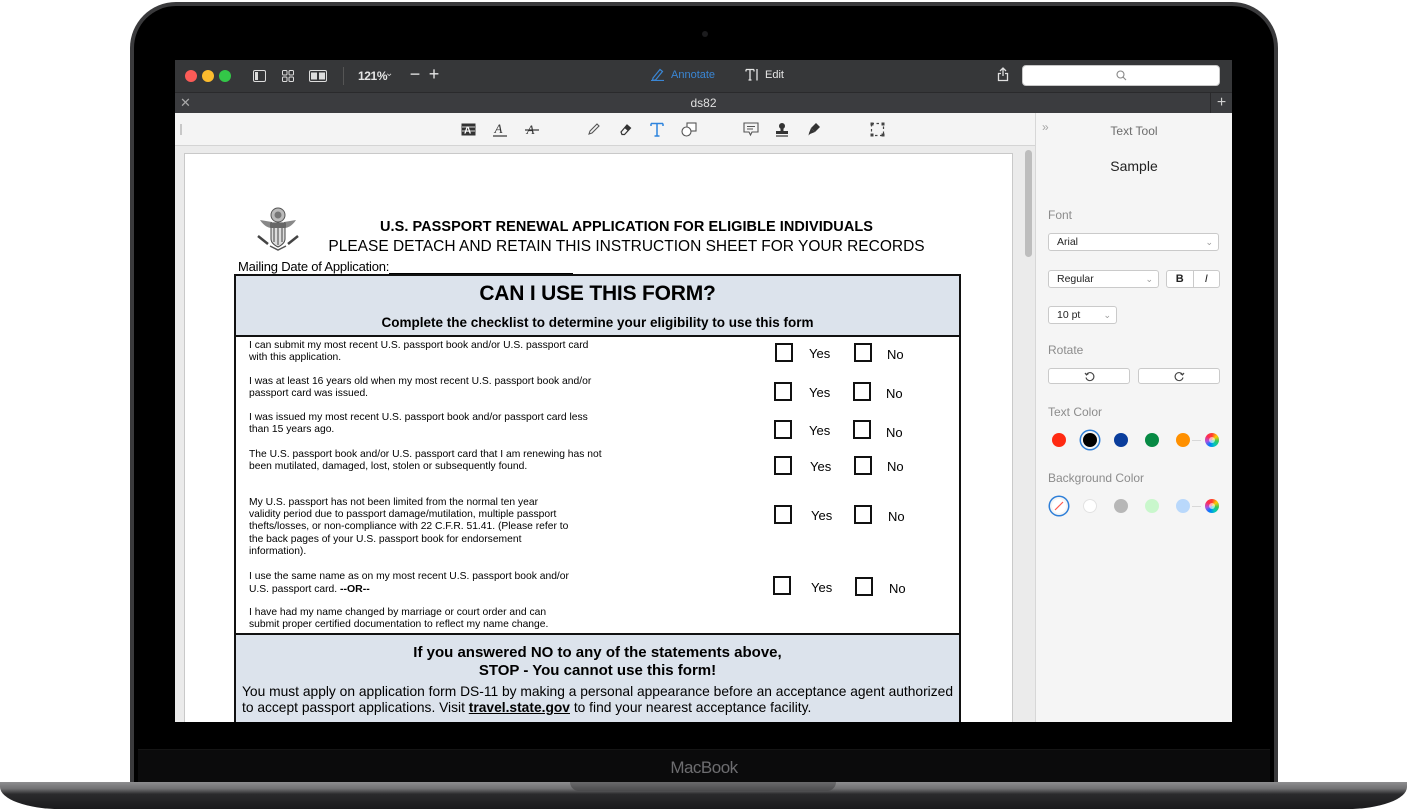  I want to click on close-window-button, so click(191, 76).